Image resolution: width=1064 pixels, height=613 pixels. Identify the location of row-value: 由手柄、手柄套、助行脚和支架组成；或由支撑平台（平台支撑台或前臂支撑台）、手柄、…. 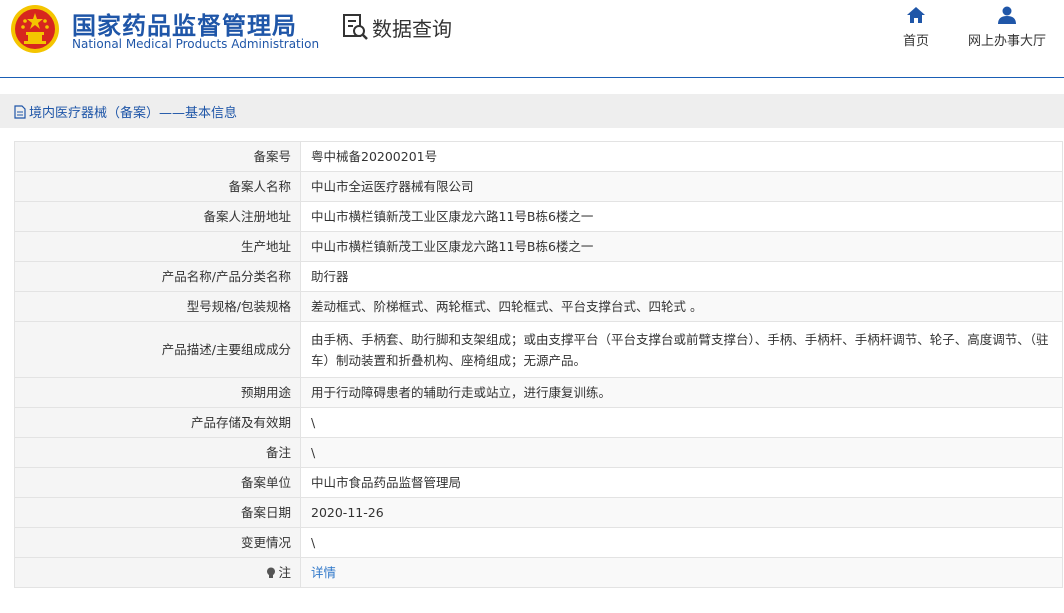
(681, 349).